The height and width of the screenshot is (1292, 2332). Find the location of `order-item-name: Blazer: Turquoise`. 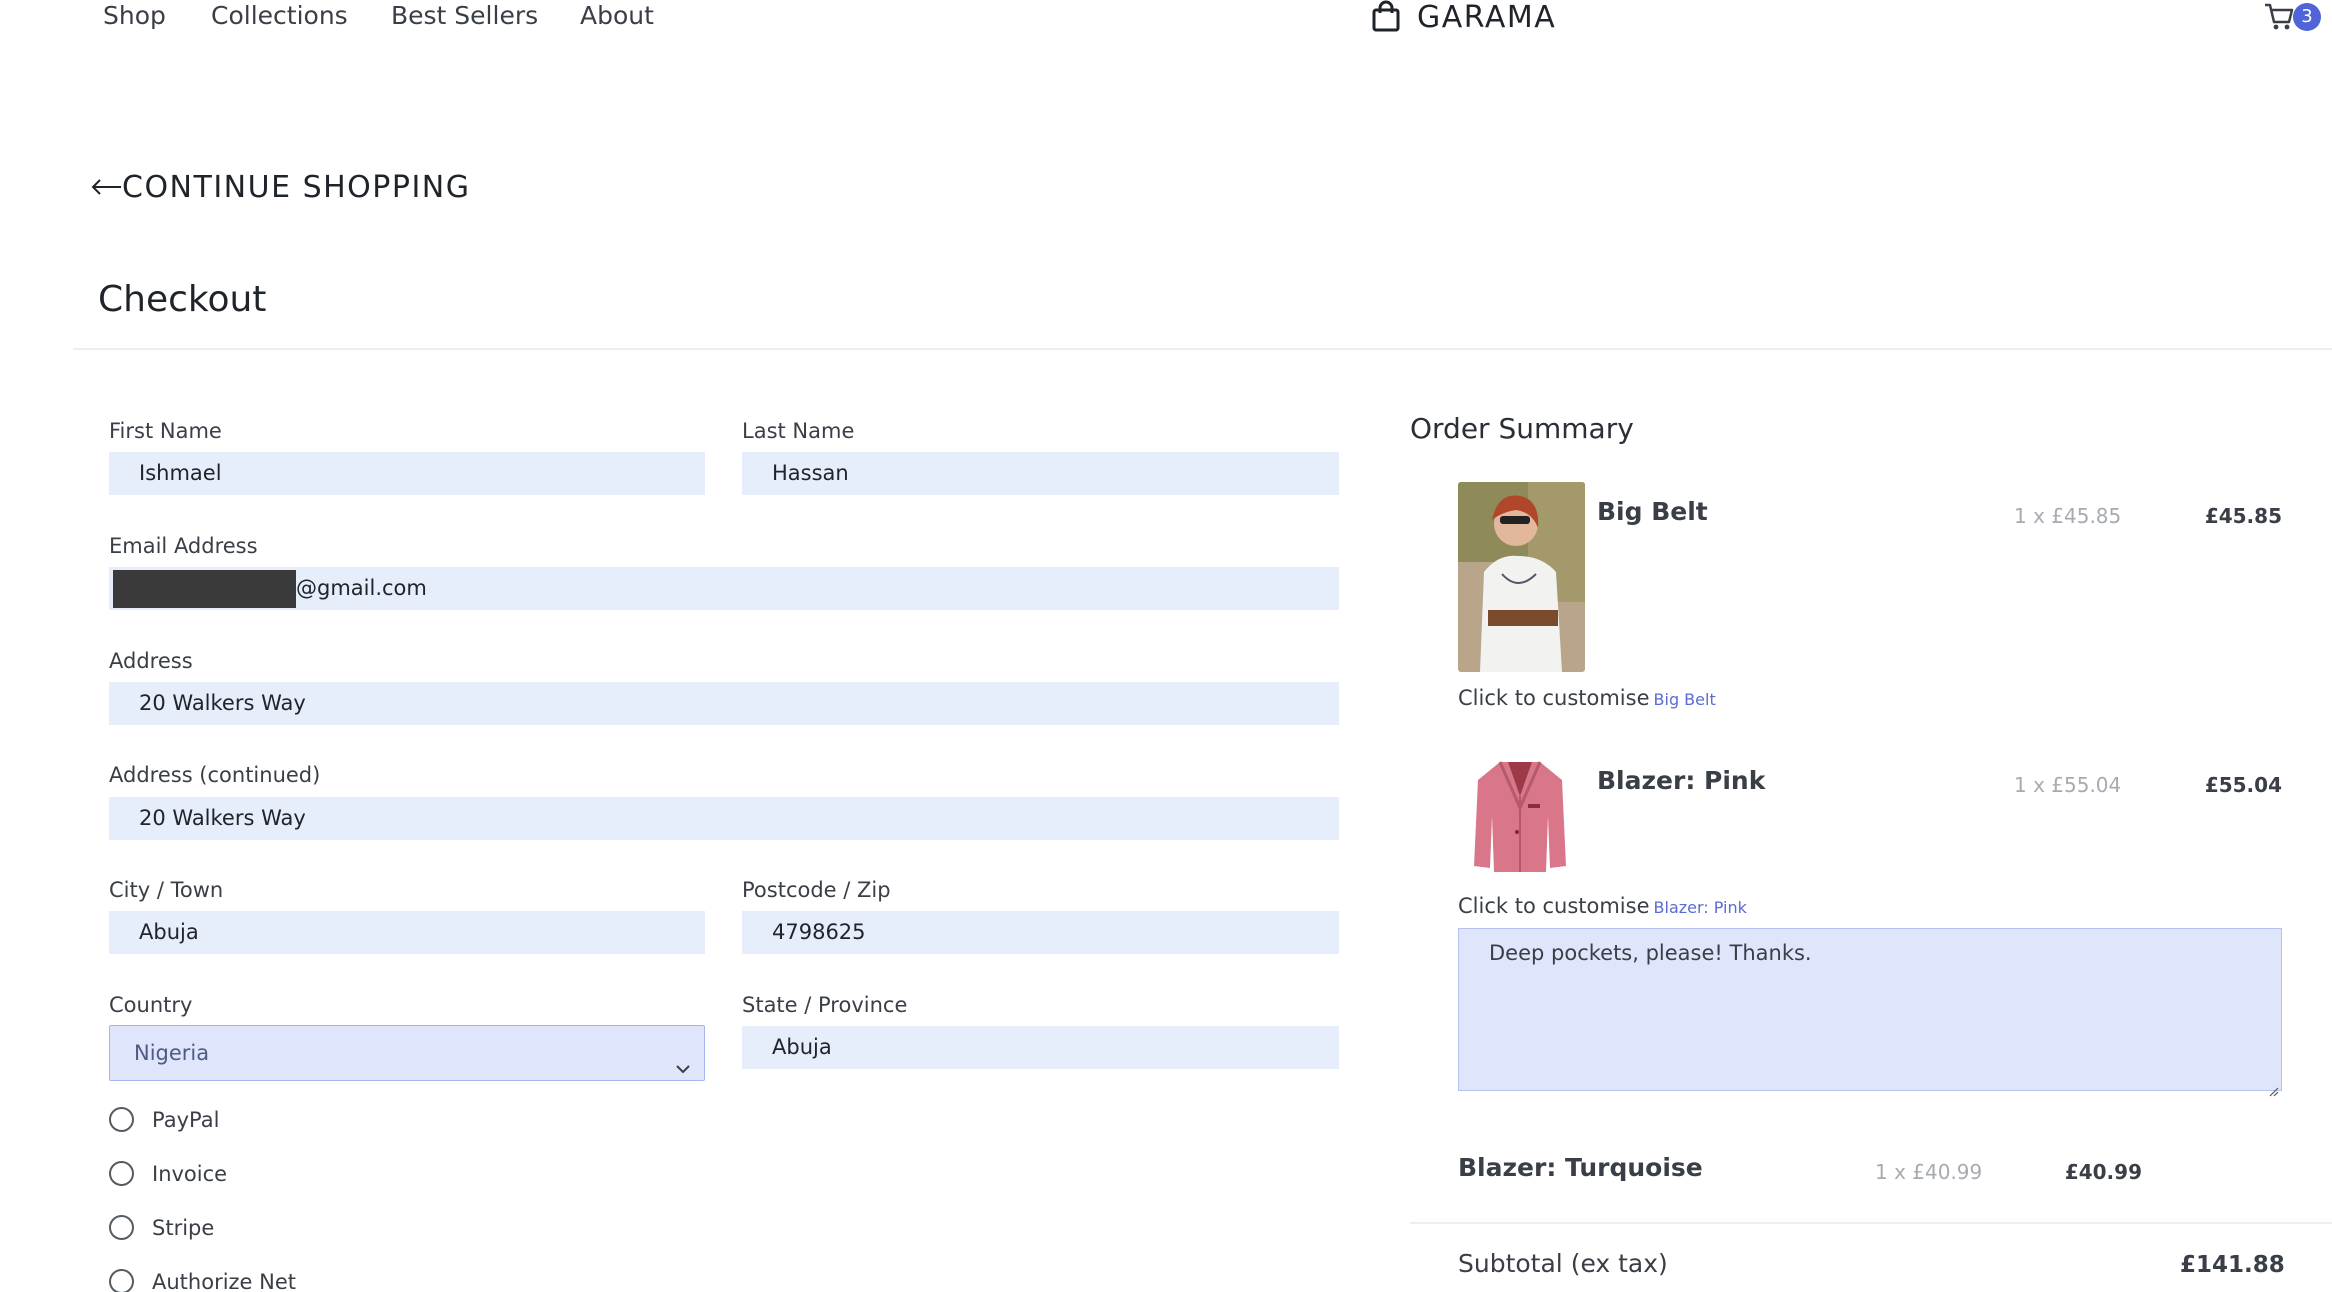

order-item-name: Blazer: Turquoise is located at coordinates (1580, 1167).